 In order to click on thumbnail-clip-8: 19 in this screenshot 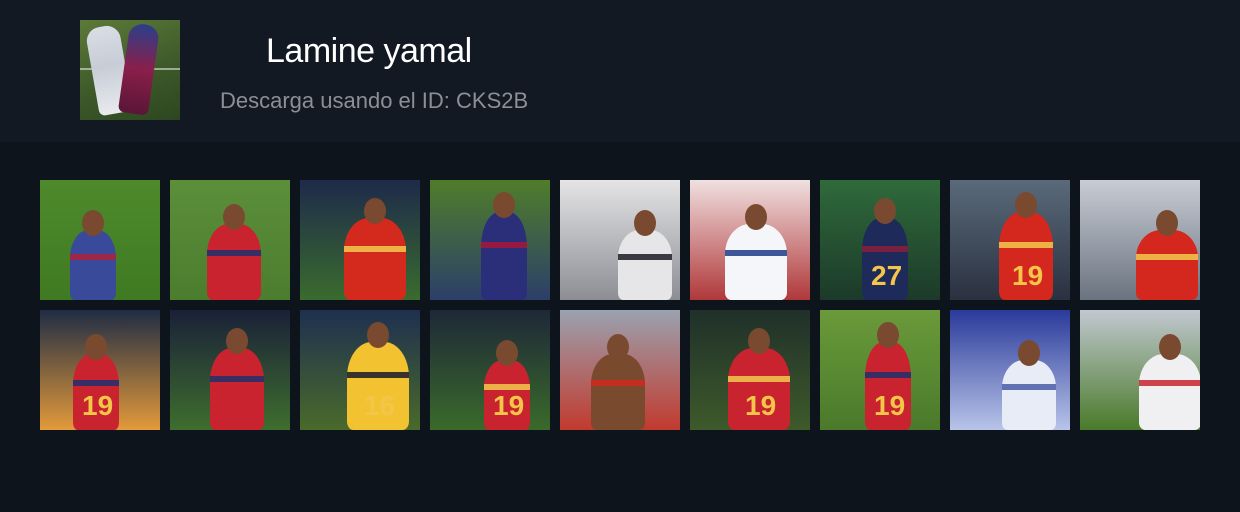, I will do `click(1010, 240)`.